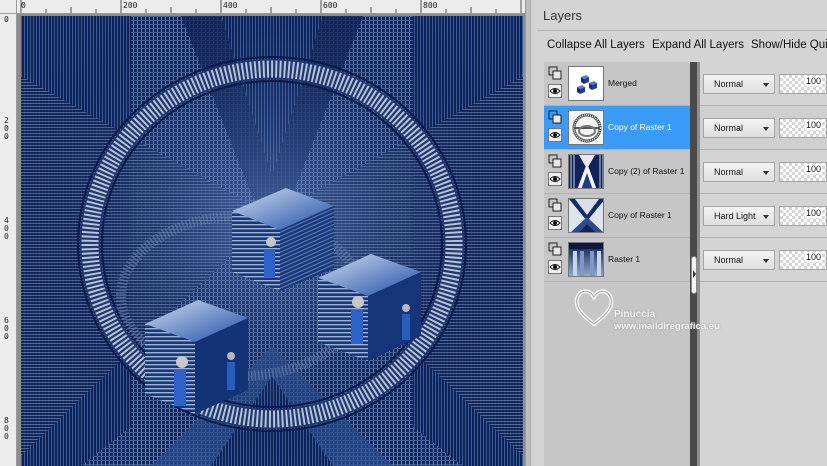 The width and height of the screenshot is (827, 466). What do you see at coordinates (646, 171) in the screenshot?
I see `layer-name: Copy (2) of Raster 1` at bounding box center [646, 171].